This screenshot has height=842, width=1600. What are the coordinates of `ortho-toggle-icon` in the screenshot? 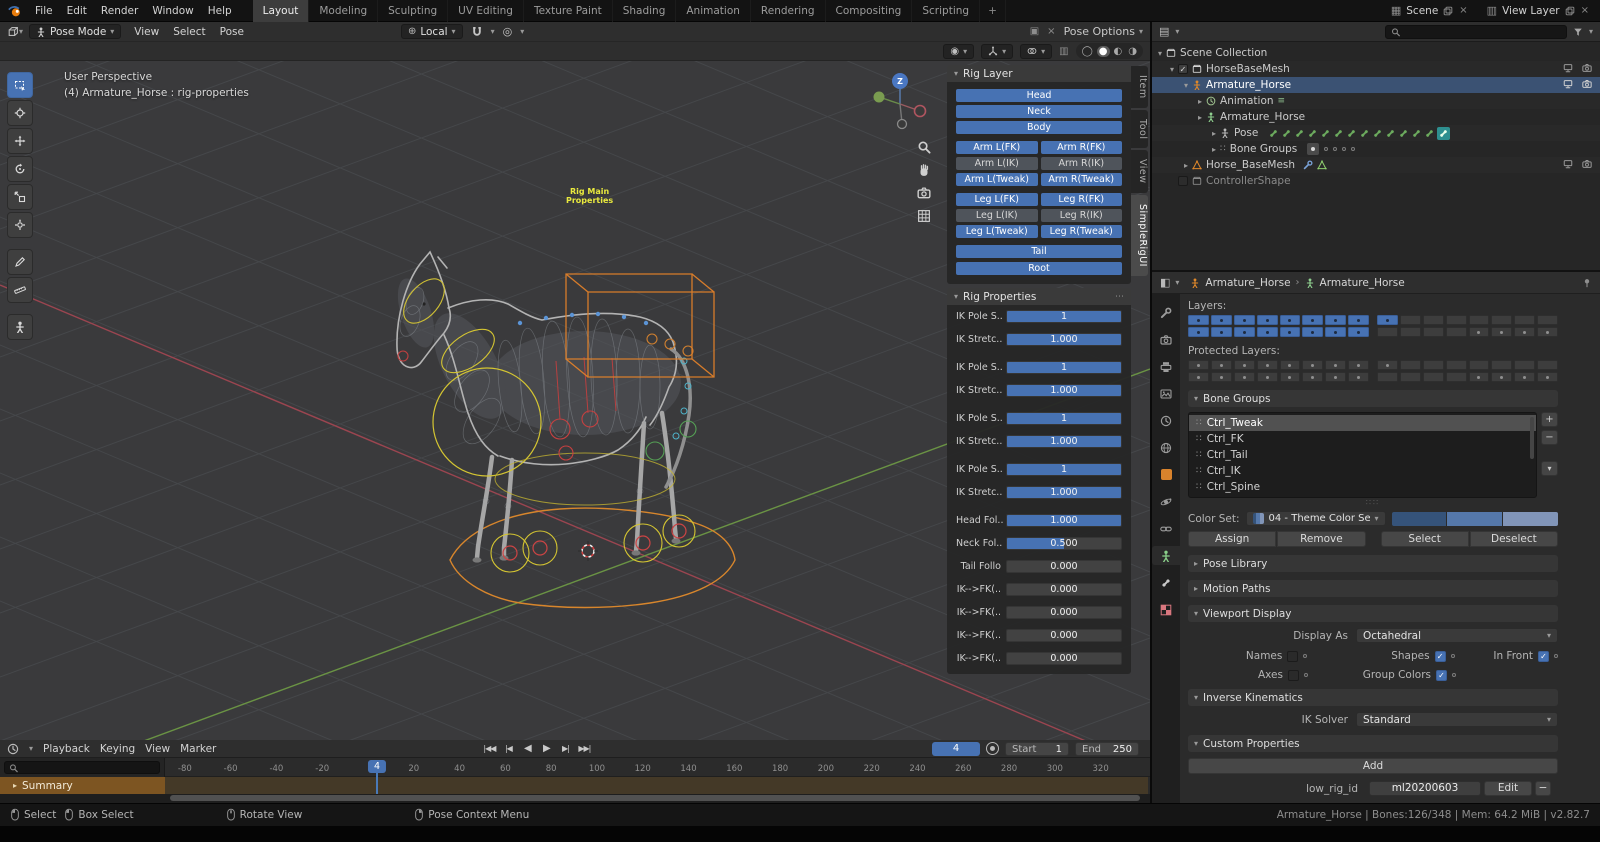 It's located at (924, 216).